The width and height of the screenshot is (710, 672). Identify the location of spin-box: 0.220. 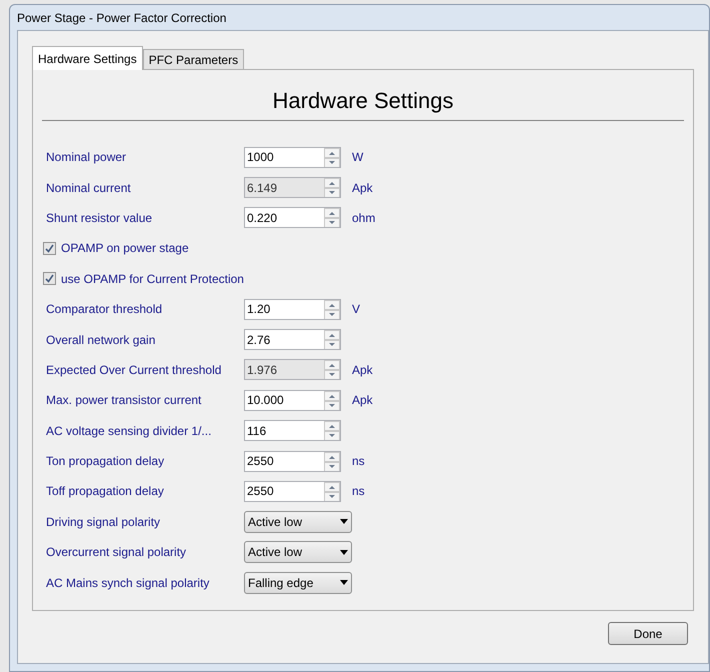
(292, 217).